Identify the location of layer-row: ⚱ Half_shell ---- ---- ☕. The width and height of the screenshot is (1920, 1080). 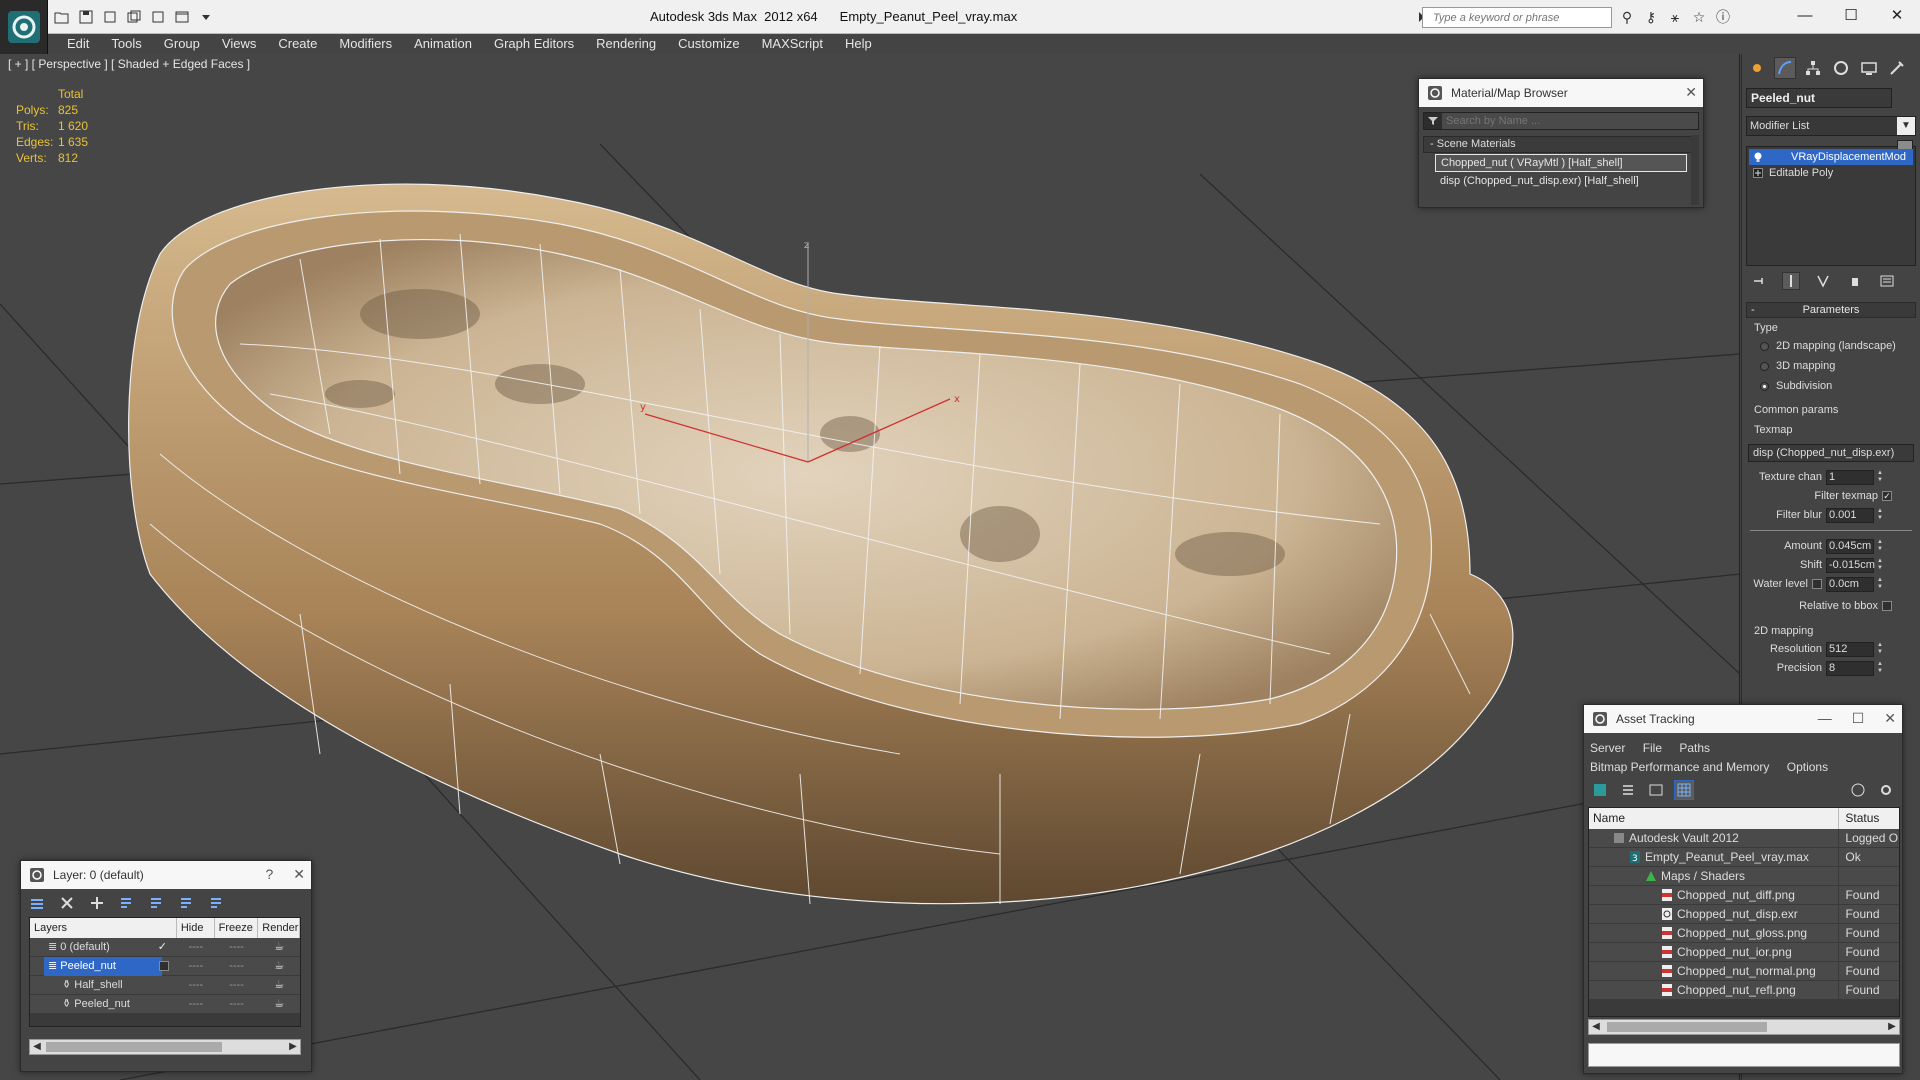
(165, 985).